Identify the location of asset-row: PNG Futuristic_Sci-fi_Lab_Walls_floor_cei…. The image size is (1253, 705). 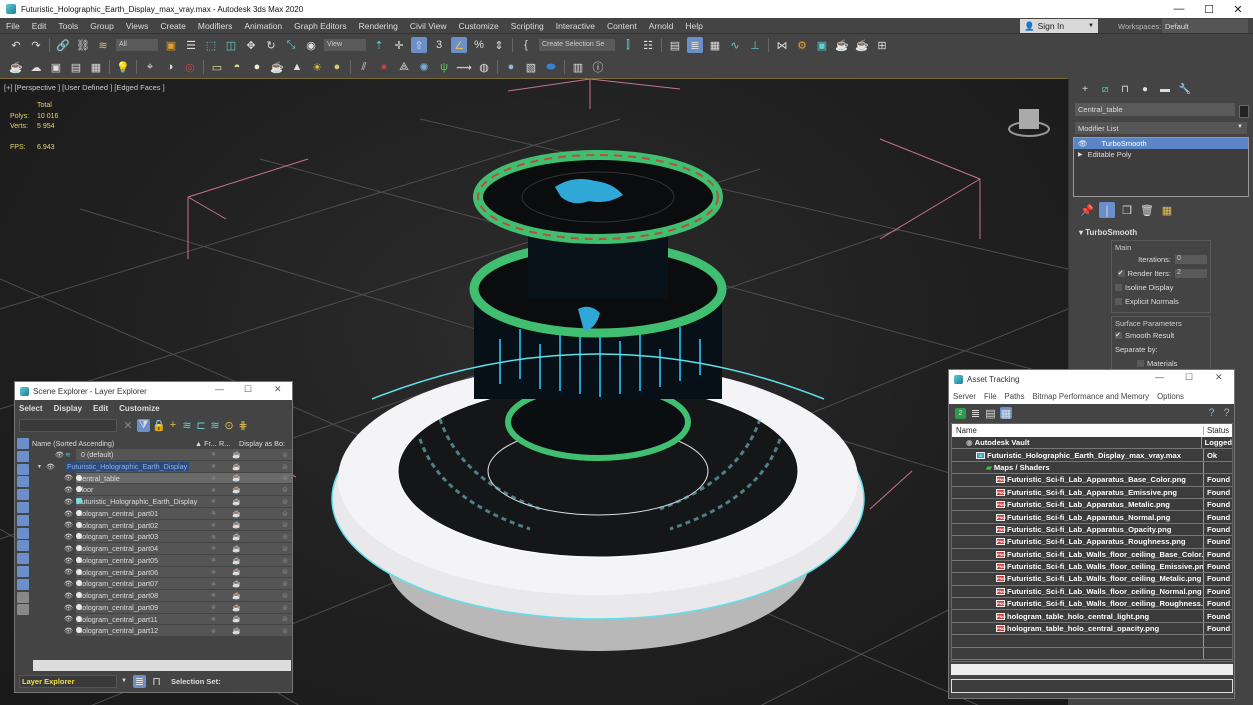
(1092, 567).